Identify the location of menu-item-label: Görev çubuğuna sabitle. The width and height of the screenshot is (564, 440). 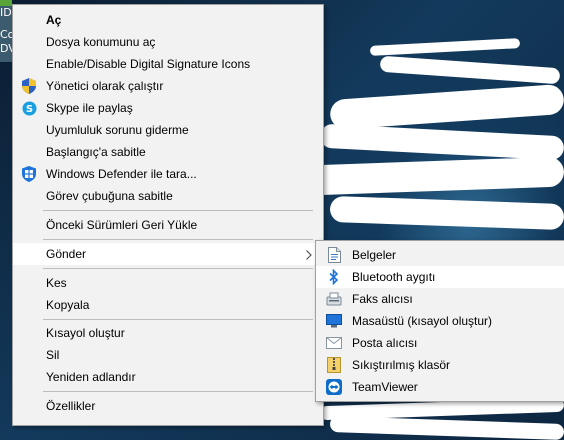
(109, 196).